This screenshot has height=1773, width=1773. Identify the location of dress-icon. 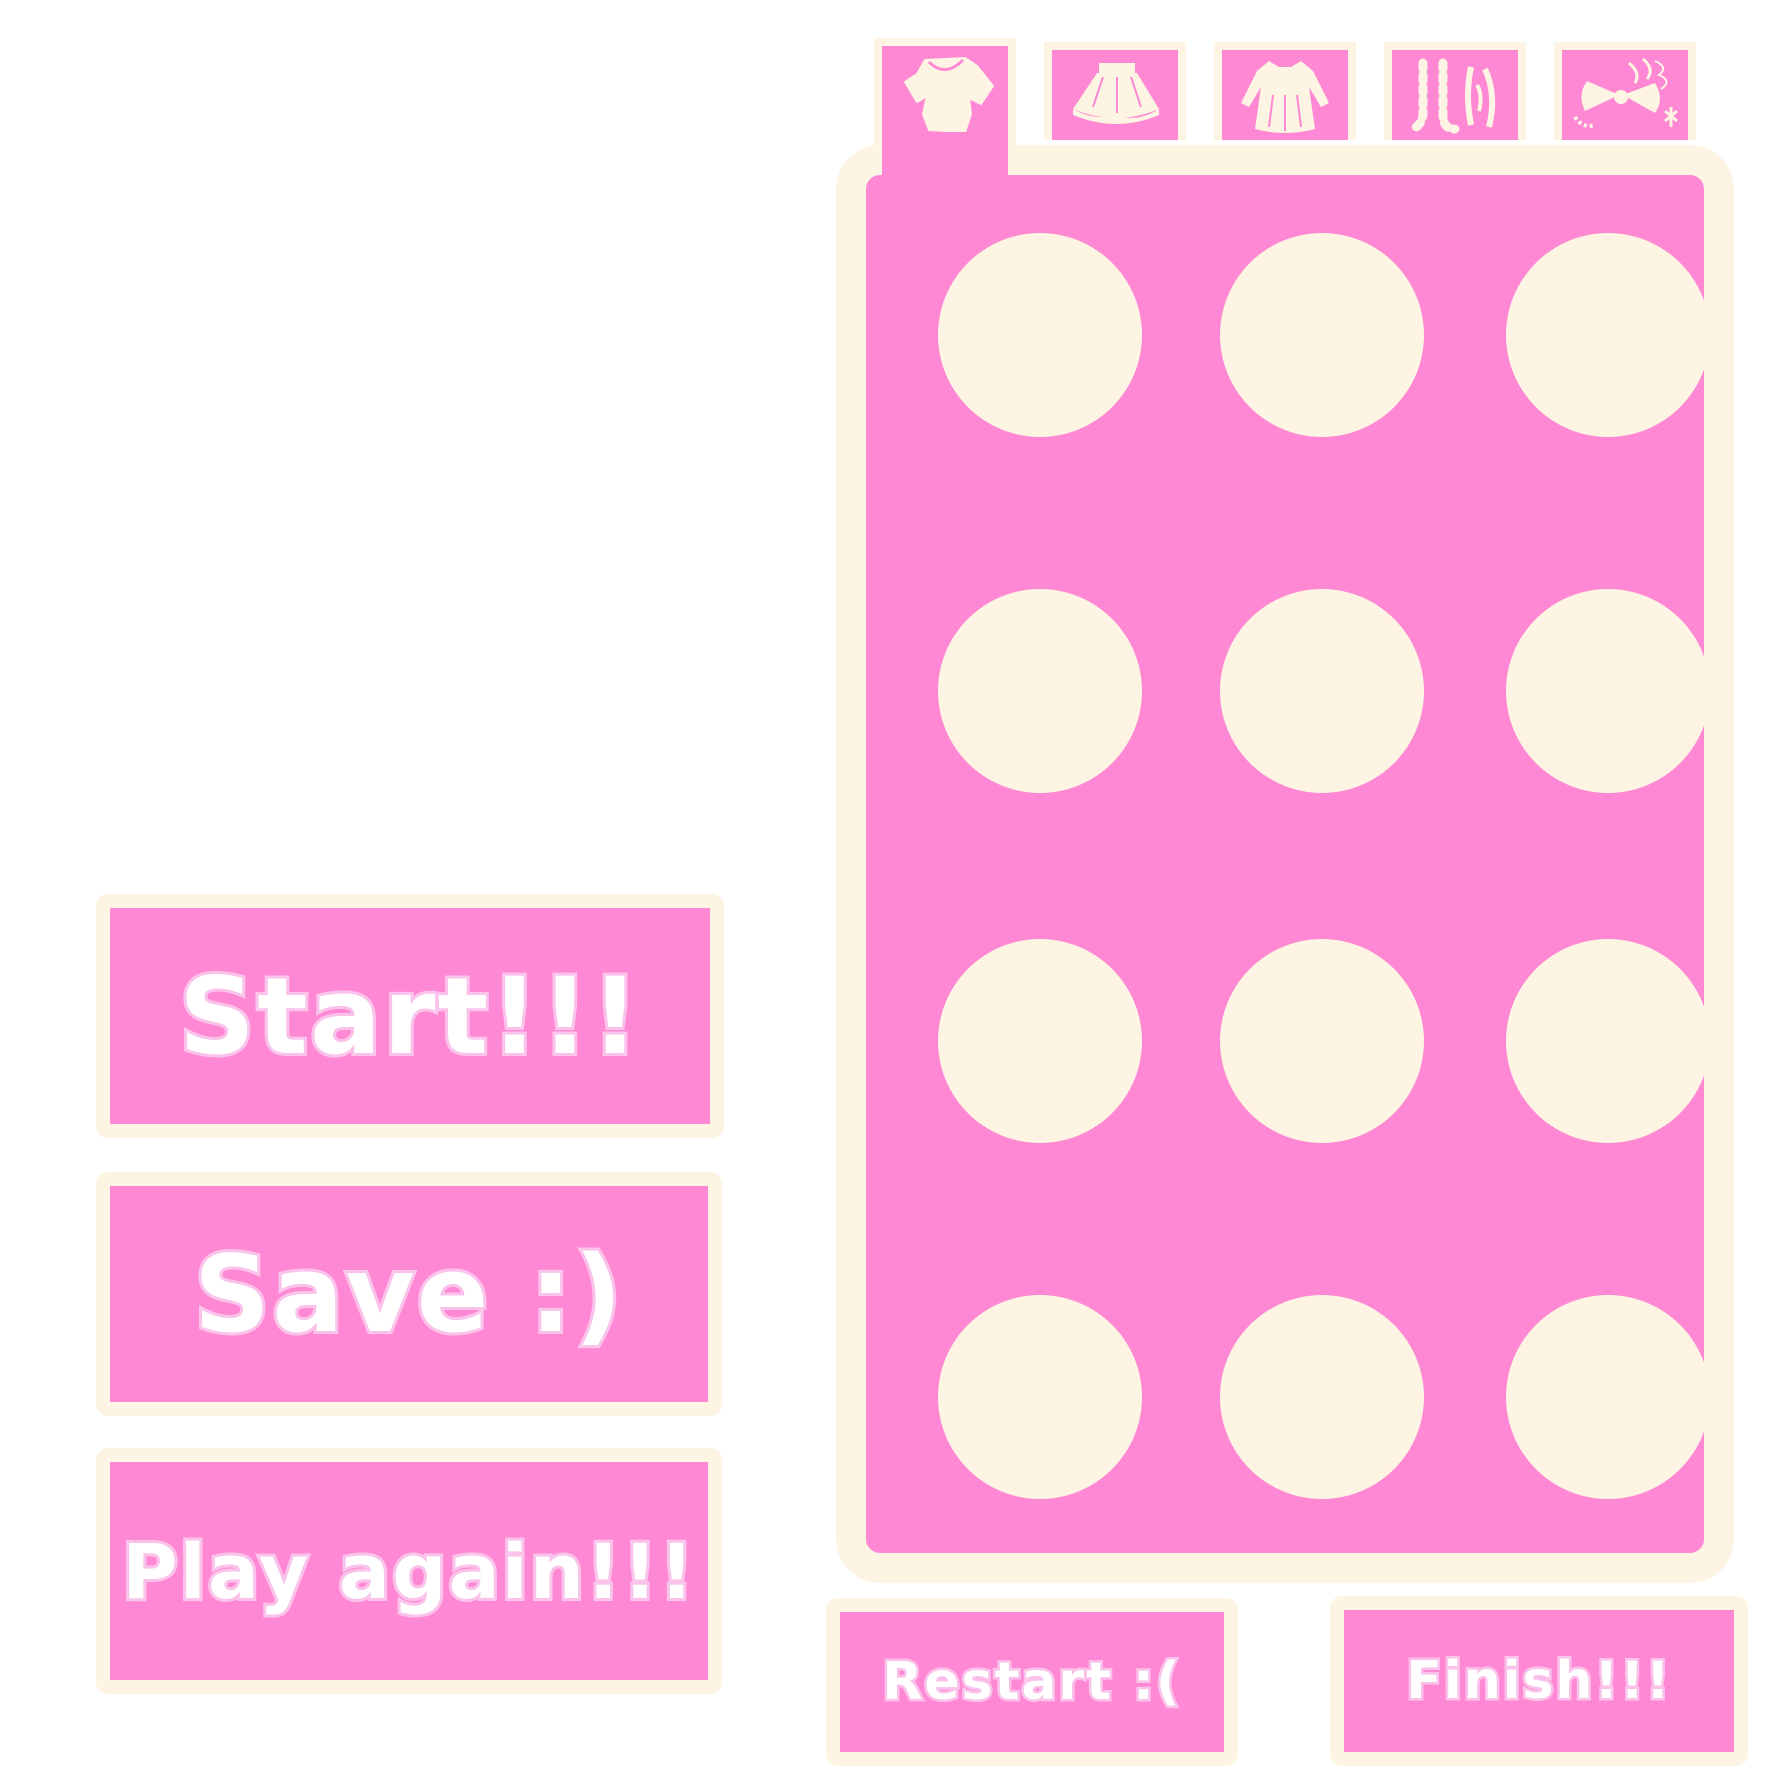
(1285, 95).